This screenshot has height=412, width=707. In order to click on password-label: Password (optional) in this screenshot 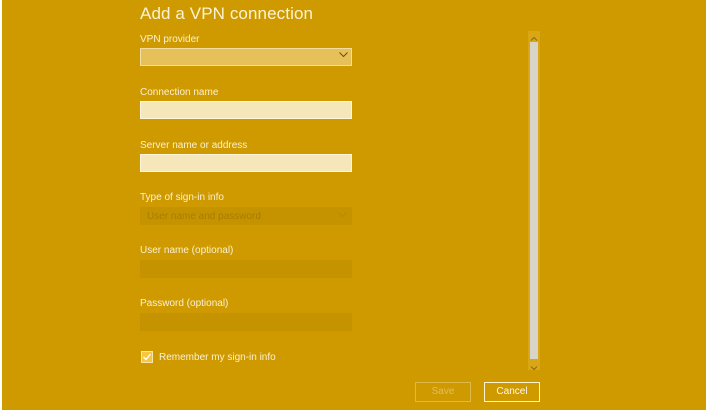, I will do `click(184, 303)`.